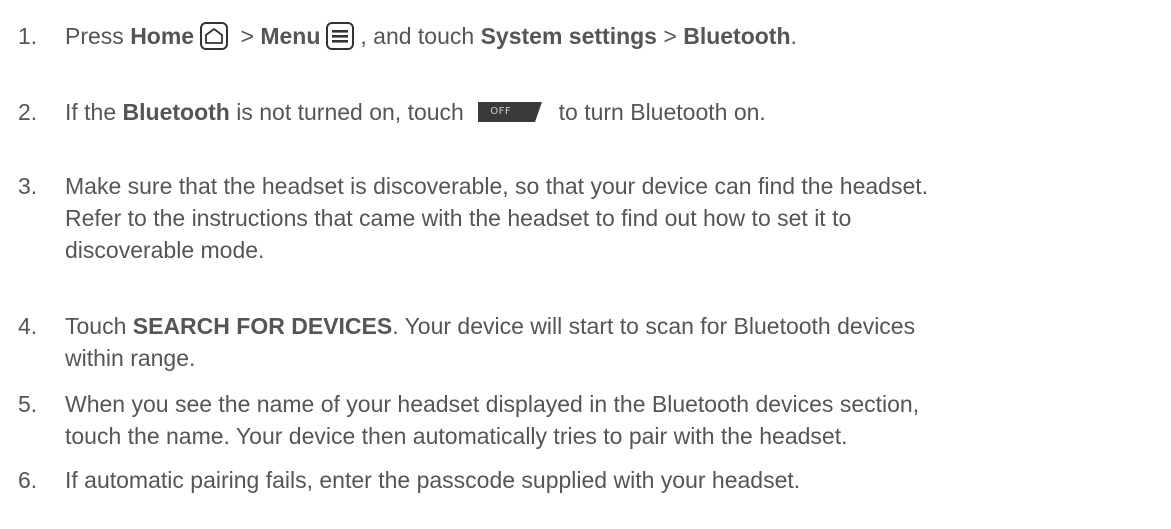 The image size is (1171, 529). Describe the element at coordinates (162, 36) in the screenshot. I see `home-label: Home` at that location.